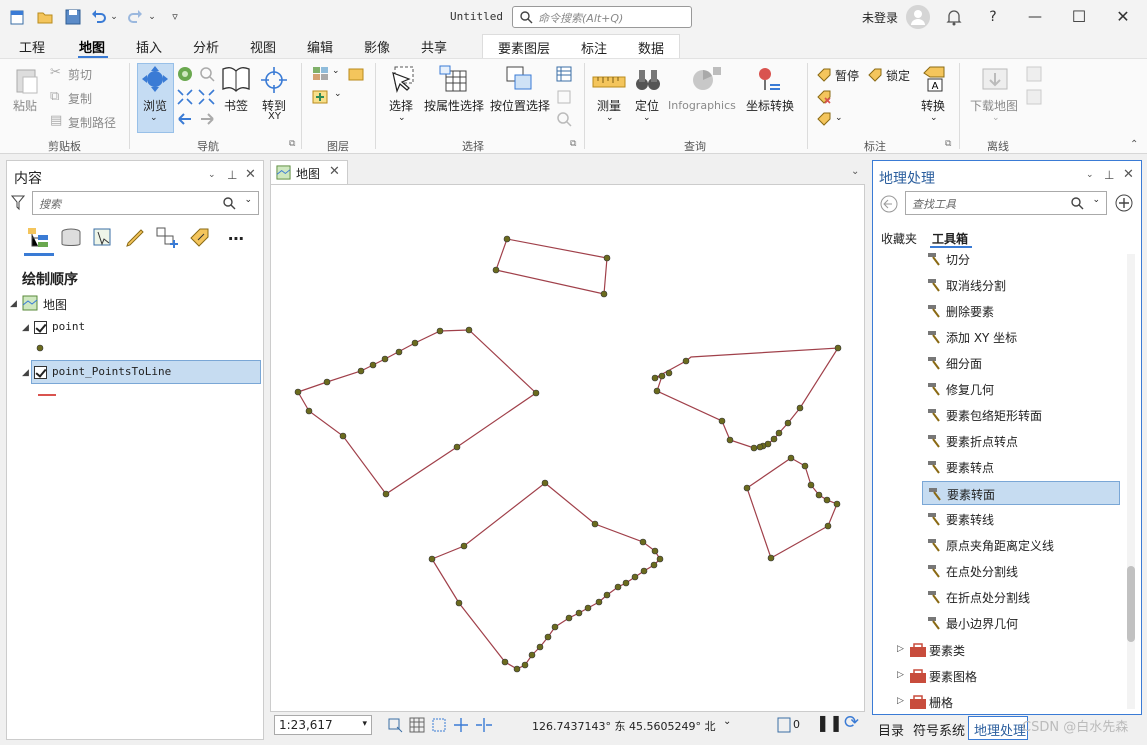 Image resolution: width=1147 pixels, height=745 pixels. What do you see at coordinates (839, 118) in the screenshot?
I see `label-priority-dropdown-icon: ⌄` at bounding box center [839, 118].